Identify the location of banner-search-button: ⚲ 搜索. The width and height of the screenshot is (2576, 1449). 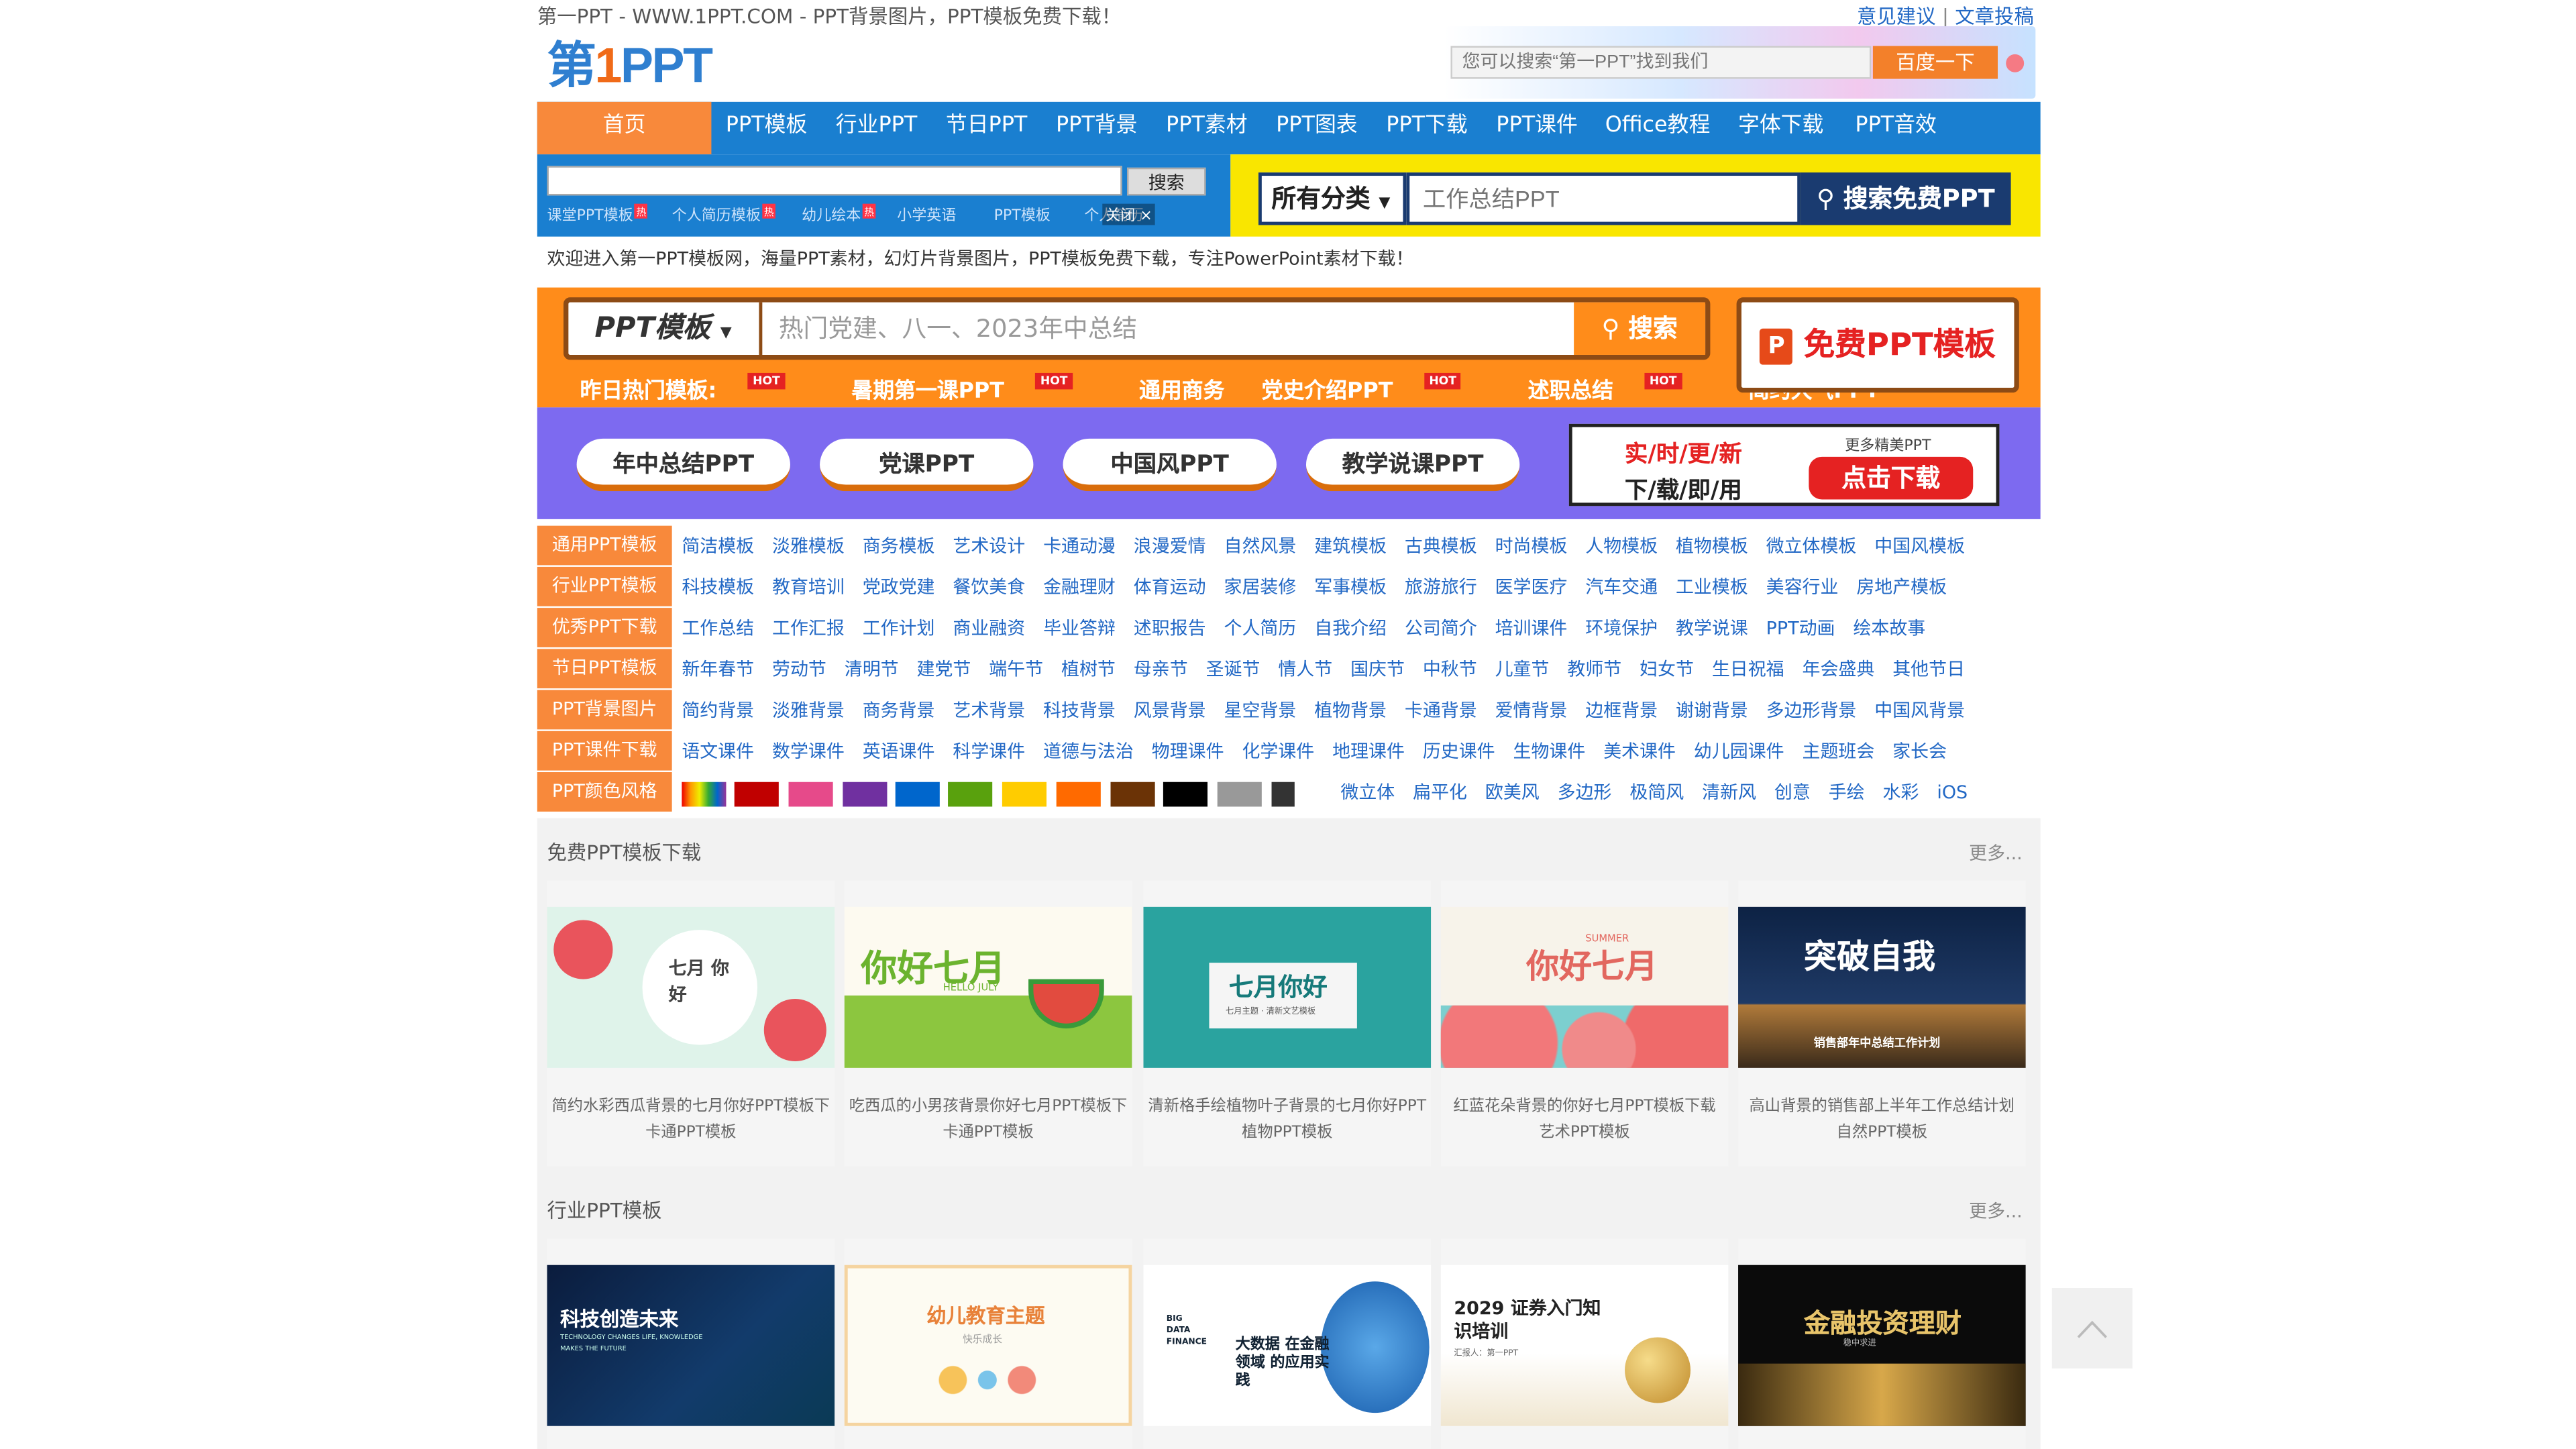
(1640, 328).